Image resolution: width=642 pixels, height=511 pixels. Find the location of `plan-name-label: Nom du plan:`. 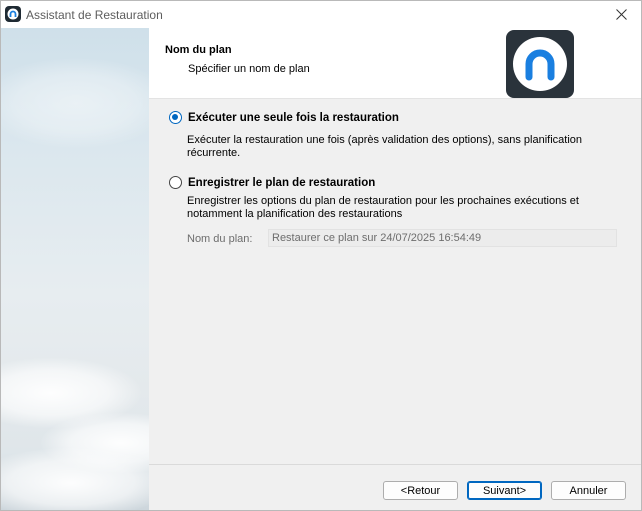

plan-name-label: Nom du plan: is located at coordinates (220, 239).